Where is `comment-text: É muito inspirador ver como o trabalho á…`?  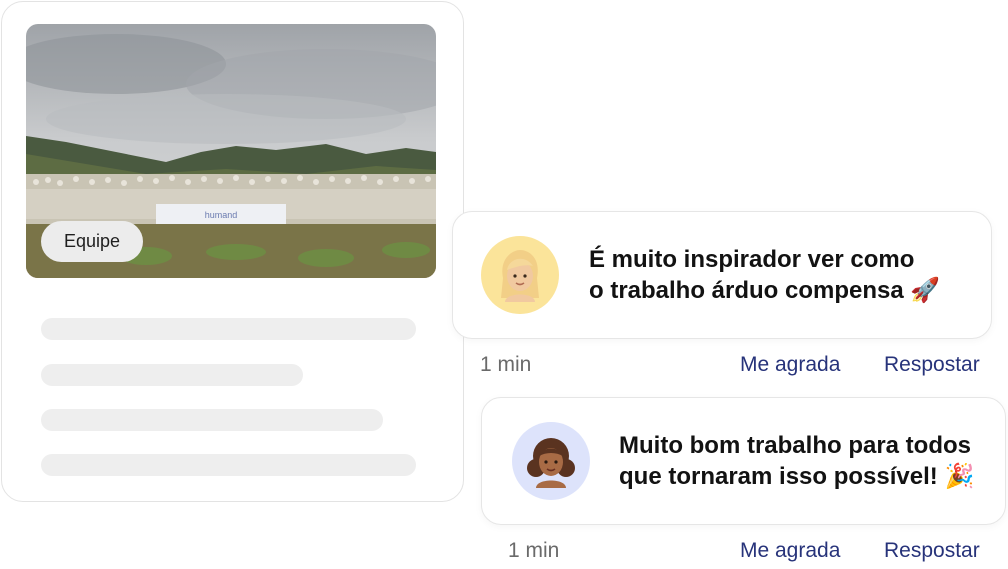 comment-text: É muito inspirador ver como o trabalho á… is located at coordinates (764, 275).